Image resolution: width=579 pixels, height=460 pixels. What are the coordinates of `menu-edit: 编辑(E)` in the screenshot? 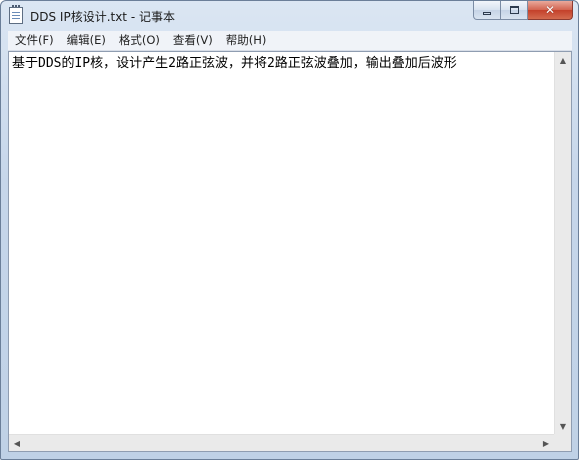 It's located at (86, 40).